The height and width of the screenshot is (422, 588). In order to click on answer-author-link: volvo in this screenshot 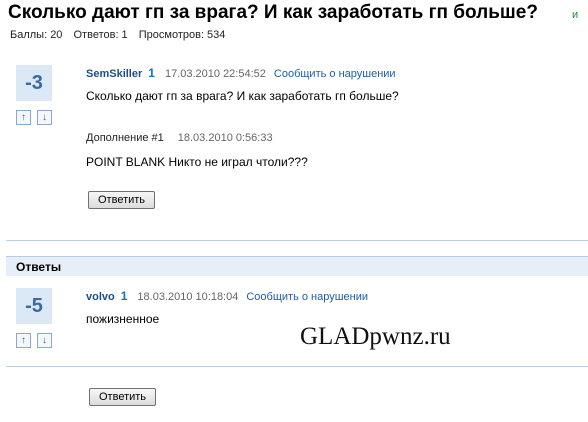, I will do `click(100, 297)`.